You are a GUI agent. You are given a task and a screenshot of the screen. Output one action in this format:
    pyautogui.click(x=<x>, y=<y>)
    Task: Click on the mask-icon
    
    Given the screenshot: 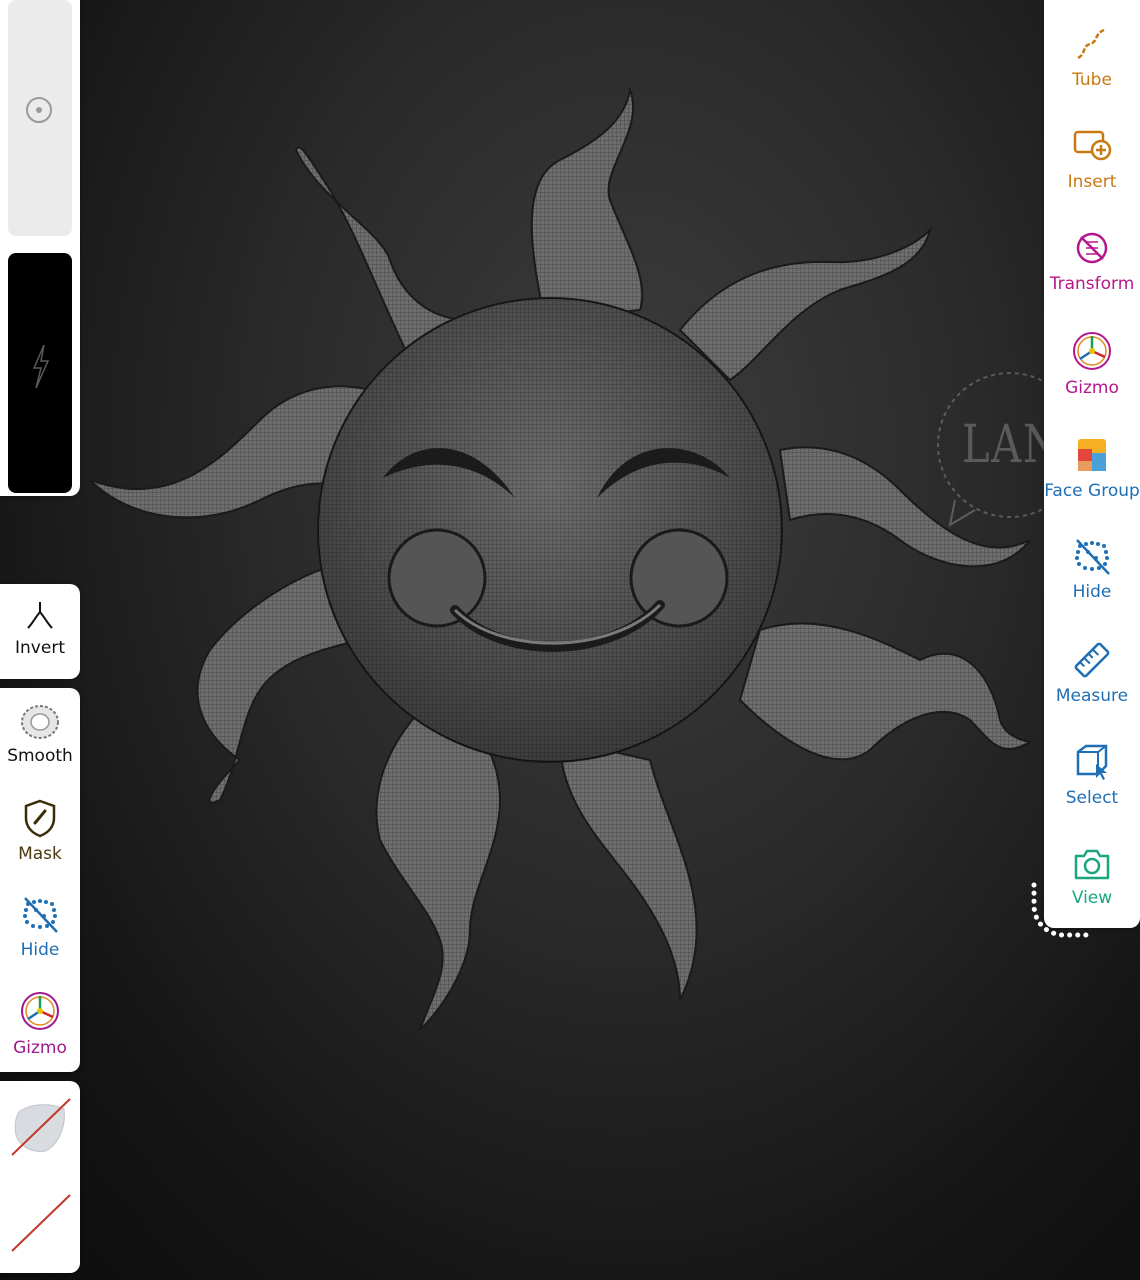 What is the action you would take?
    pyautogui.click(x=40, y=818)
    